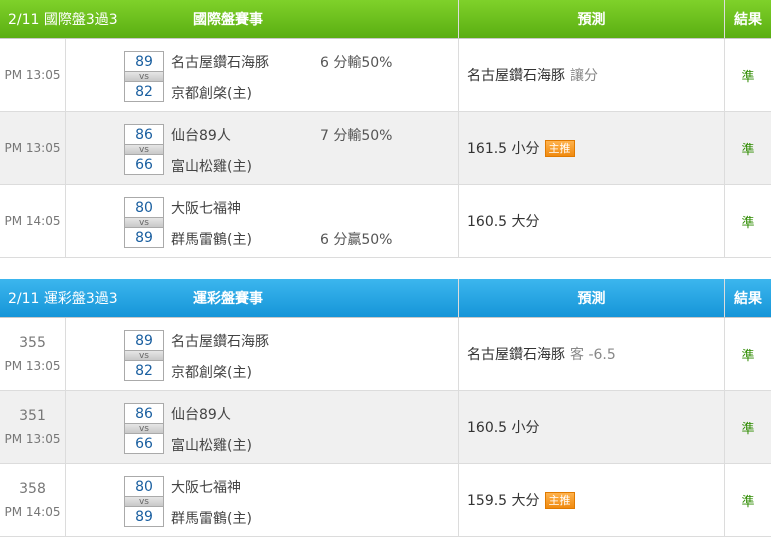 This screenshot has width=771, height=537. I want to click on panel-date-title: 2/11 國際盤3過3, so click(63, 20).